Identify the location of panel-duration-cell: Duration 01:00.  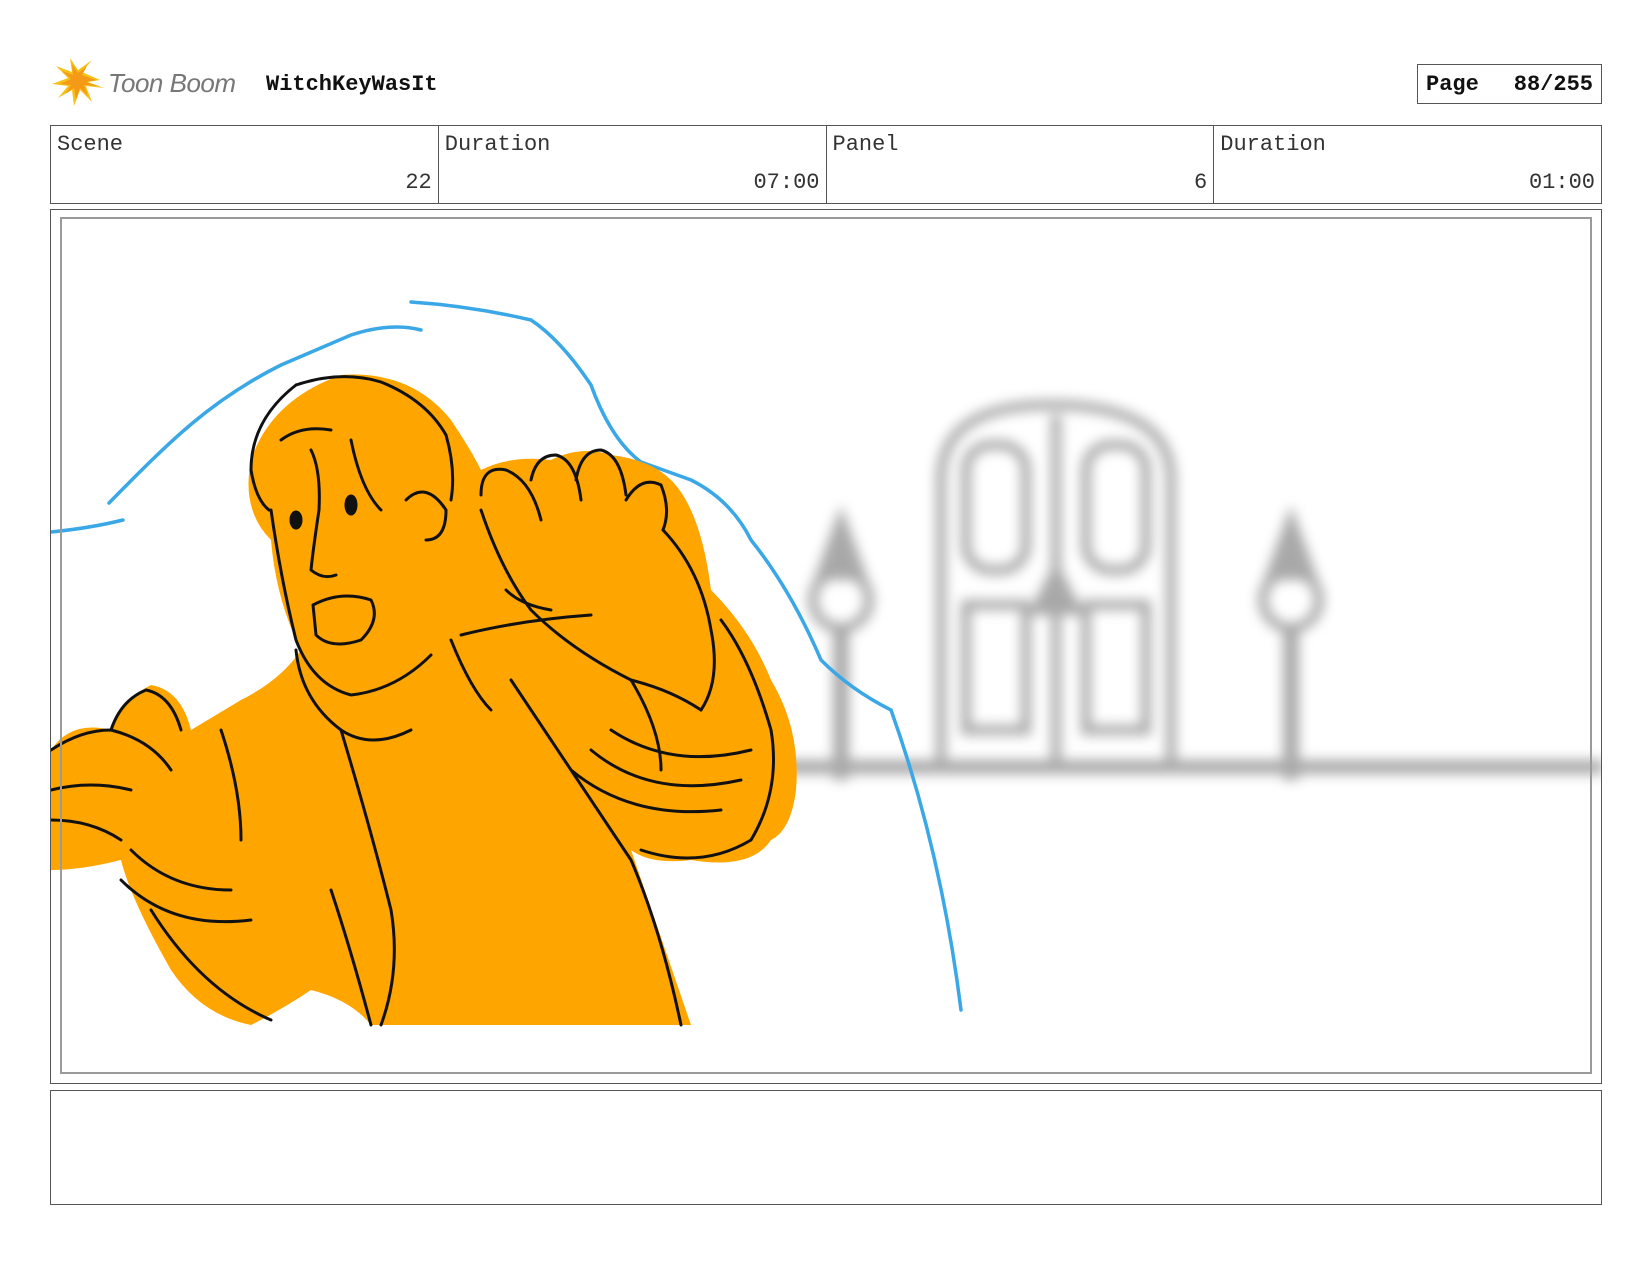
(1407, 164).